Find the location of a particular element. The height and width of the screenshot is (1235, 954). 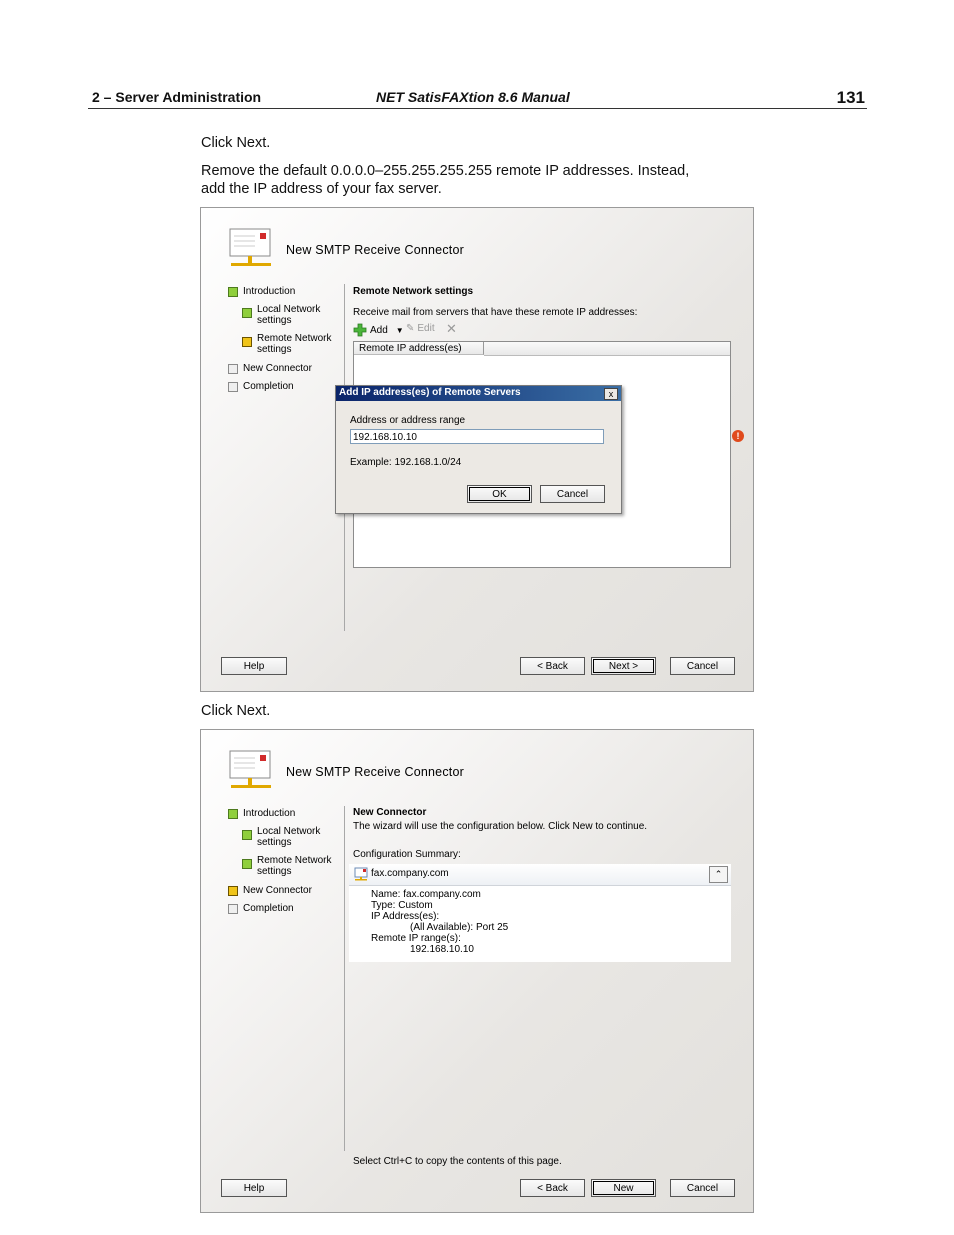

summary-line-ip-label: IP Address(es): is located at coordinates (405, 916).